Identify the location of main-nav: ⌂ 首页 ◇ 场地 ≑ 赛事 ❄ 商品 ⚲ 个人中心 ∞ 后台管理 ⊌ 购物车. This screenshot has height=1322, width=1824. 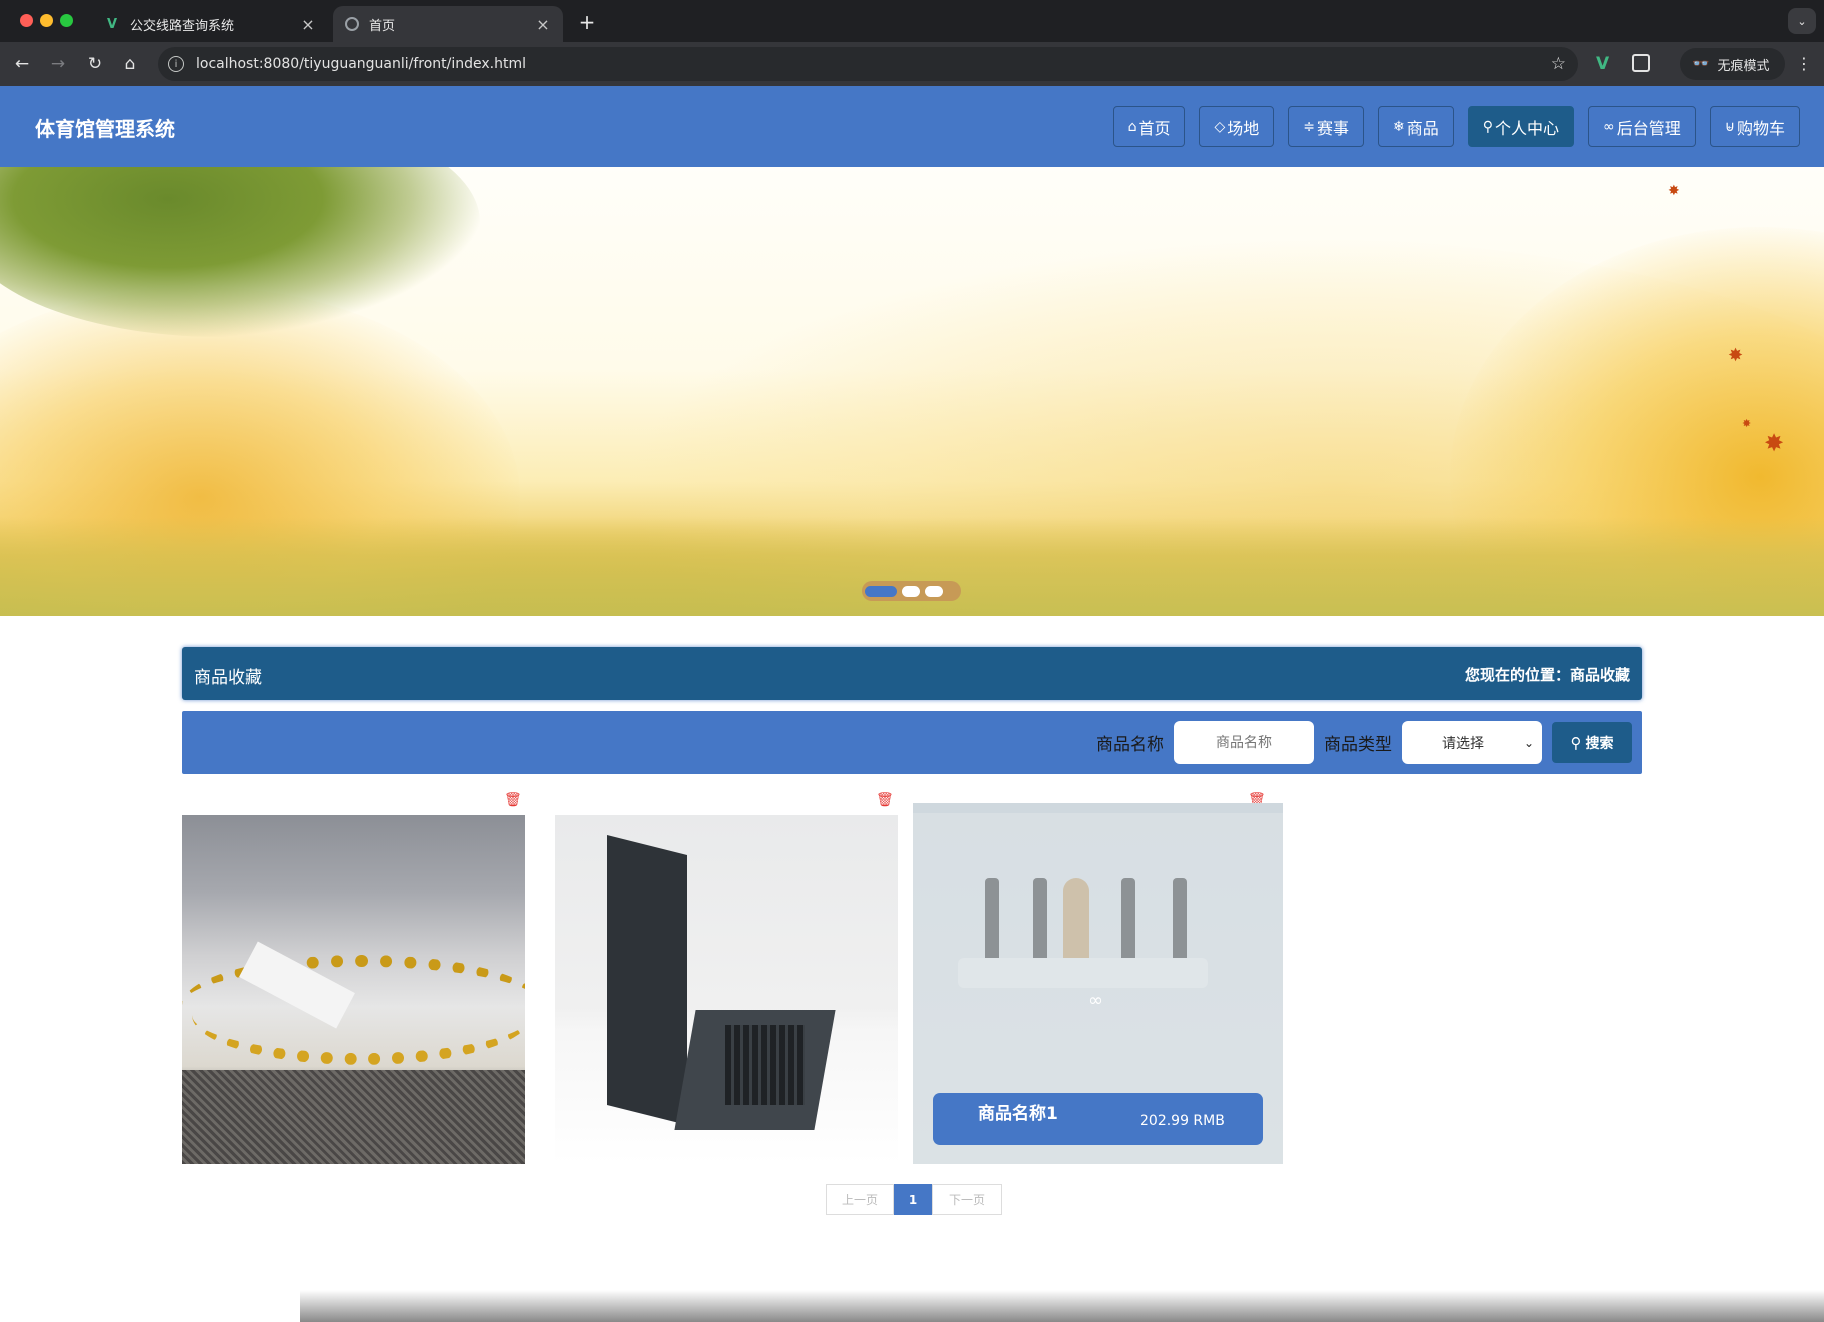
(1449, 126).